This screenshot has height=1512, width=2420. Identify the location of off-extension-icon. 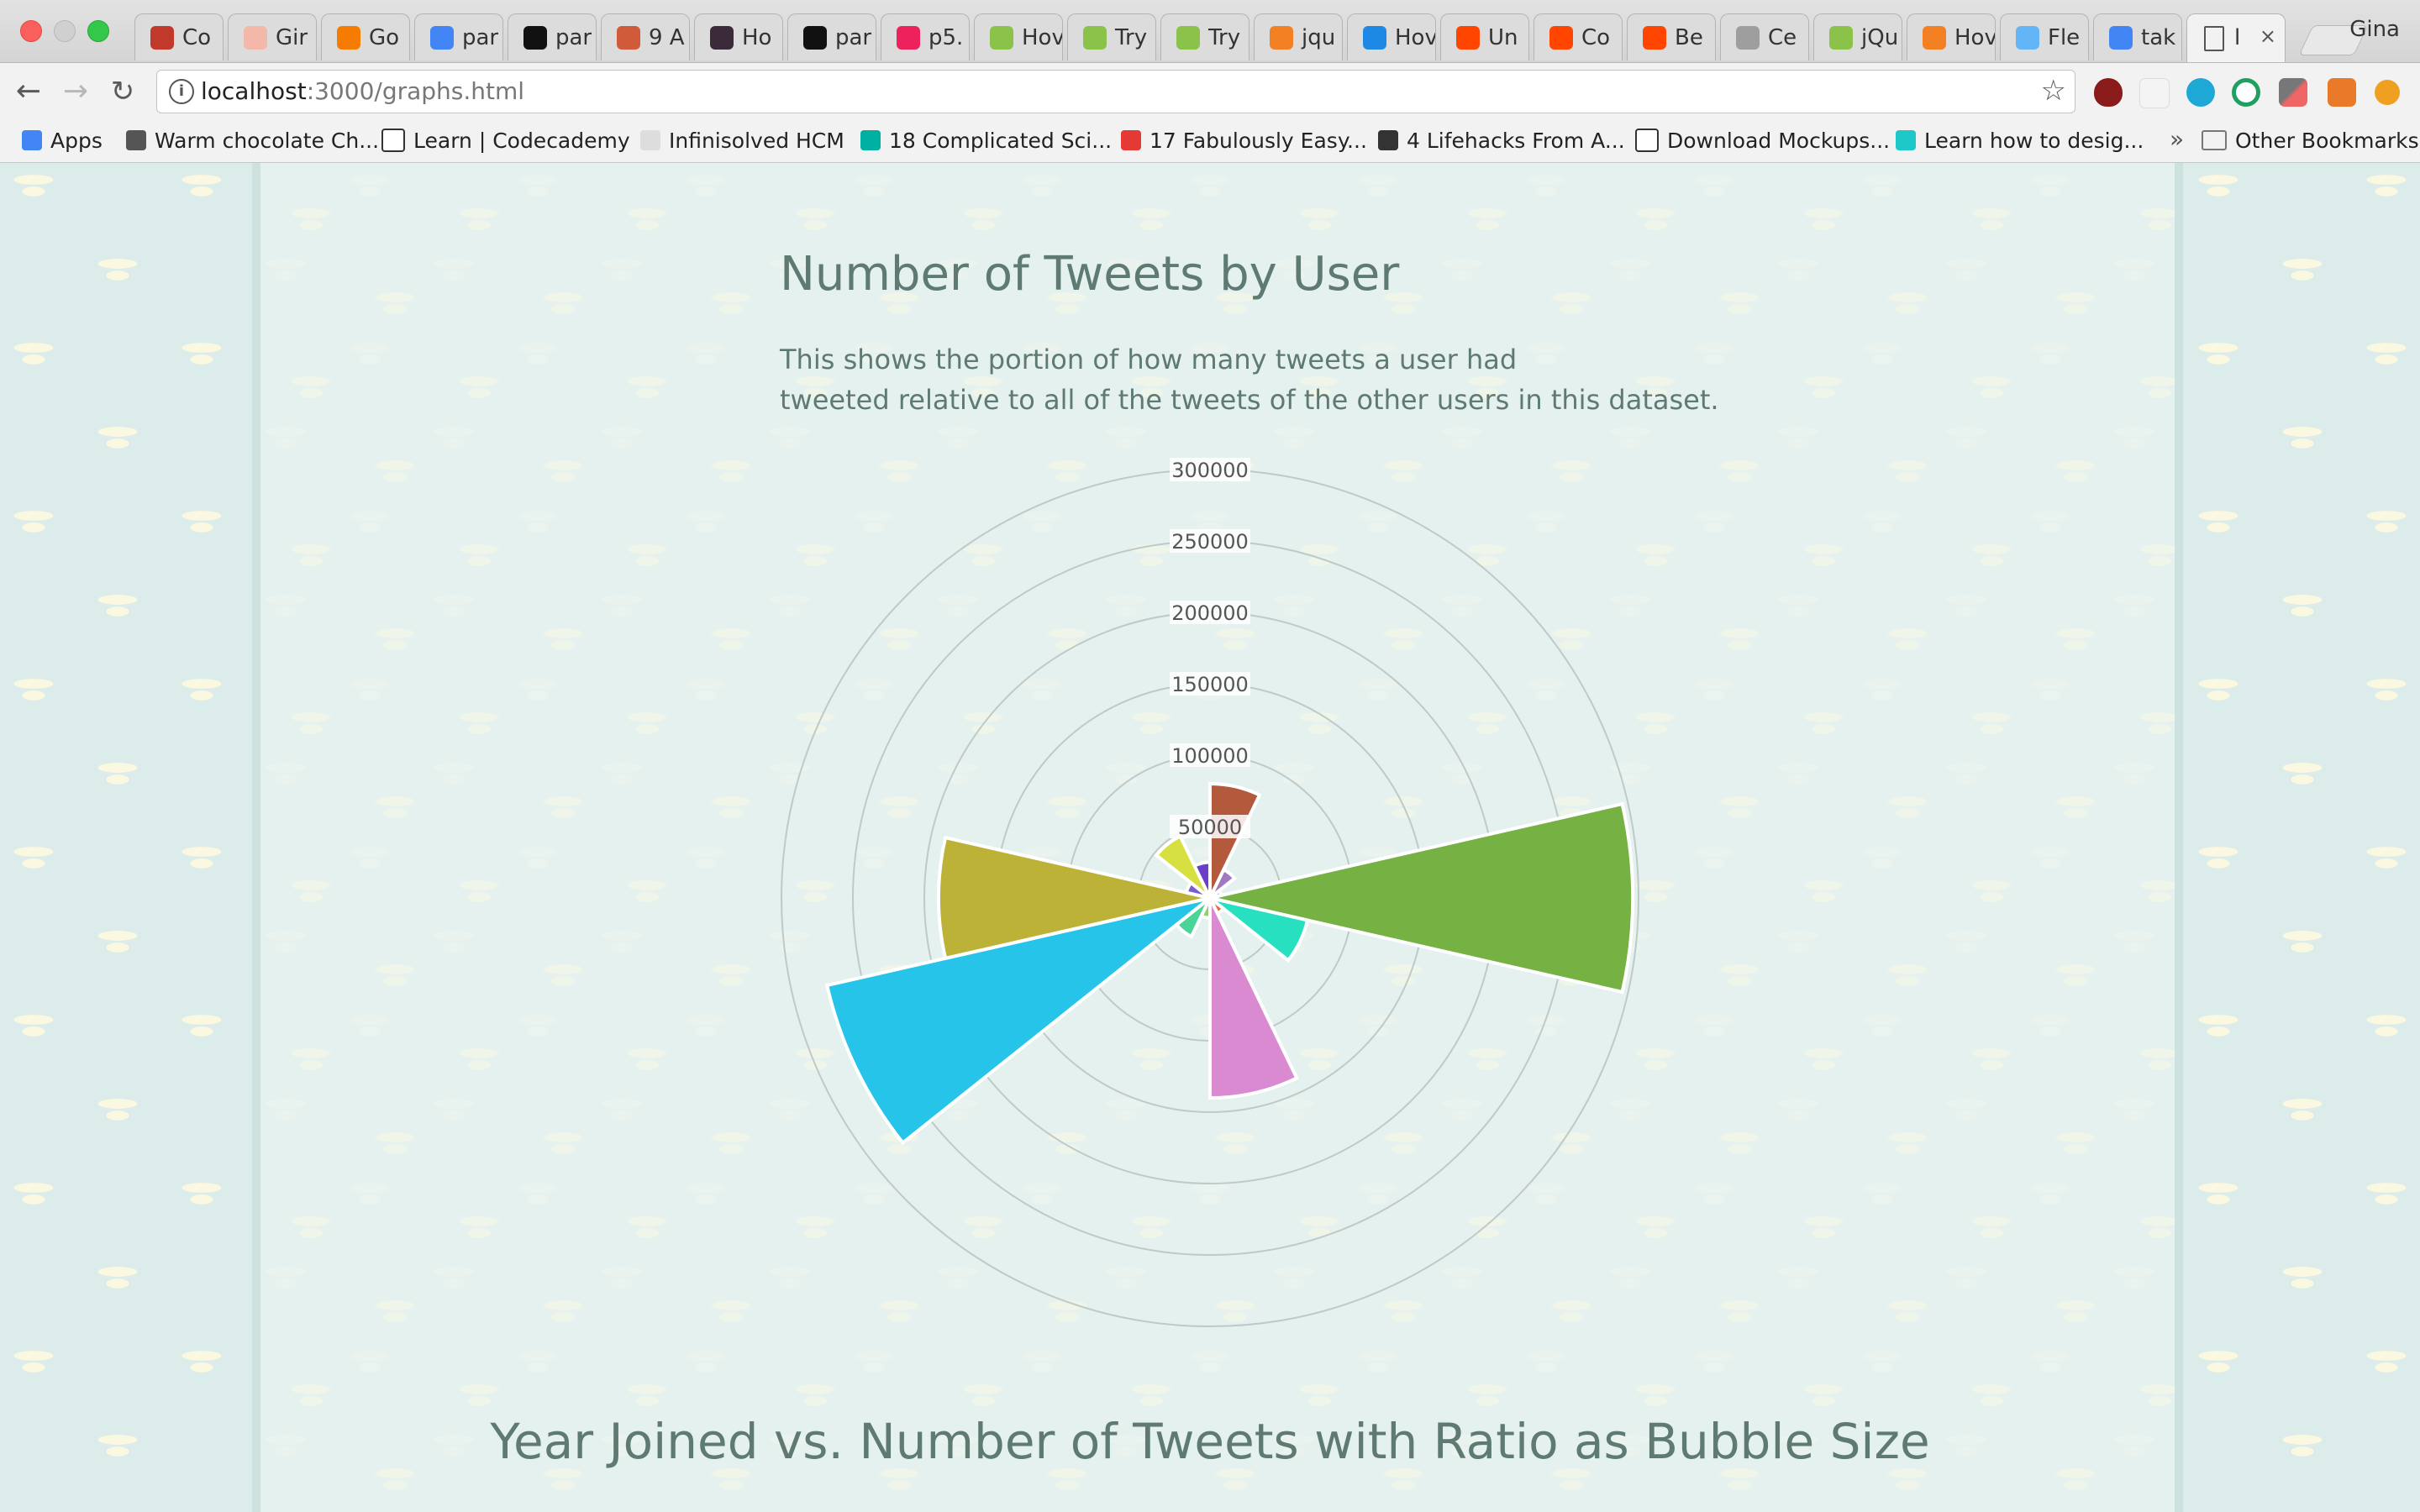
(2342, 92).